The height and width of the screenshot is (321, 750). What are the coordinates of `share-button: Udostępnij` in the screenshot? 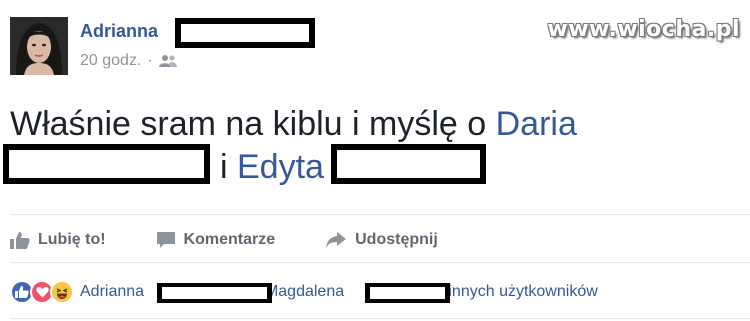 It's located at (381, 240).